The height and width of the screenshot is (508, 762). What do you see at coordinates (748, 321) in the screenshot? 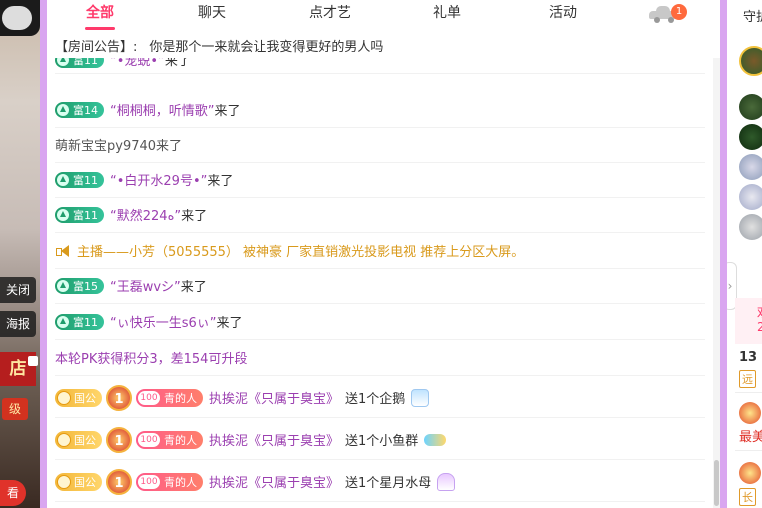
I see `promo-card: 欢 2` at bounding box center [748, 321].